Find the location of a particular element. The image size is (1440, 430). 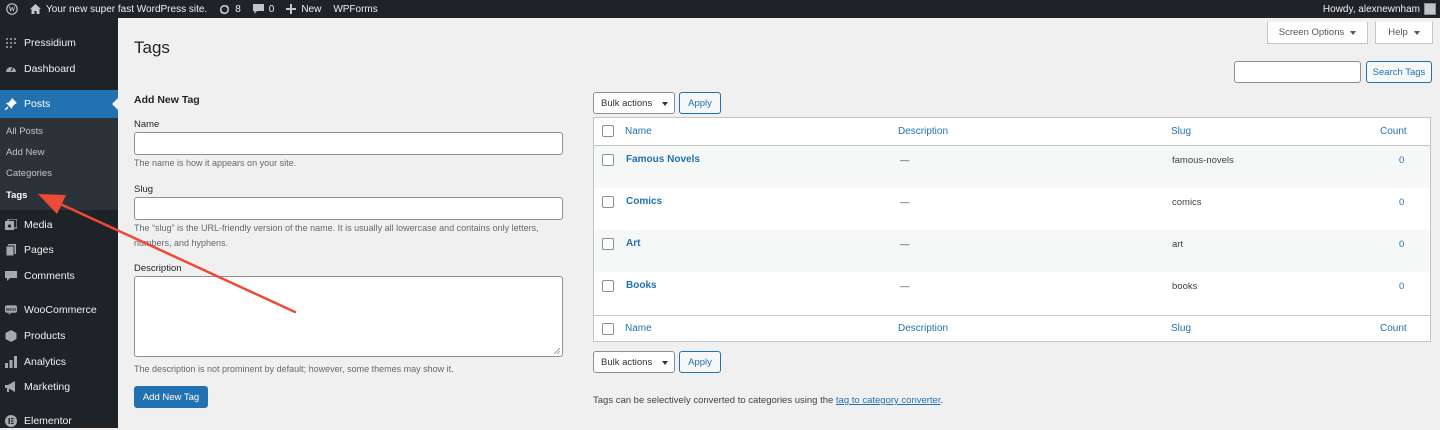

help-button: Help is located at coordinates (1404, 33).